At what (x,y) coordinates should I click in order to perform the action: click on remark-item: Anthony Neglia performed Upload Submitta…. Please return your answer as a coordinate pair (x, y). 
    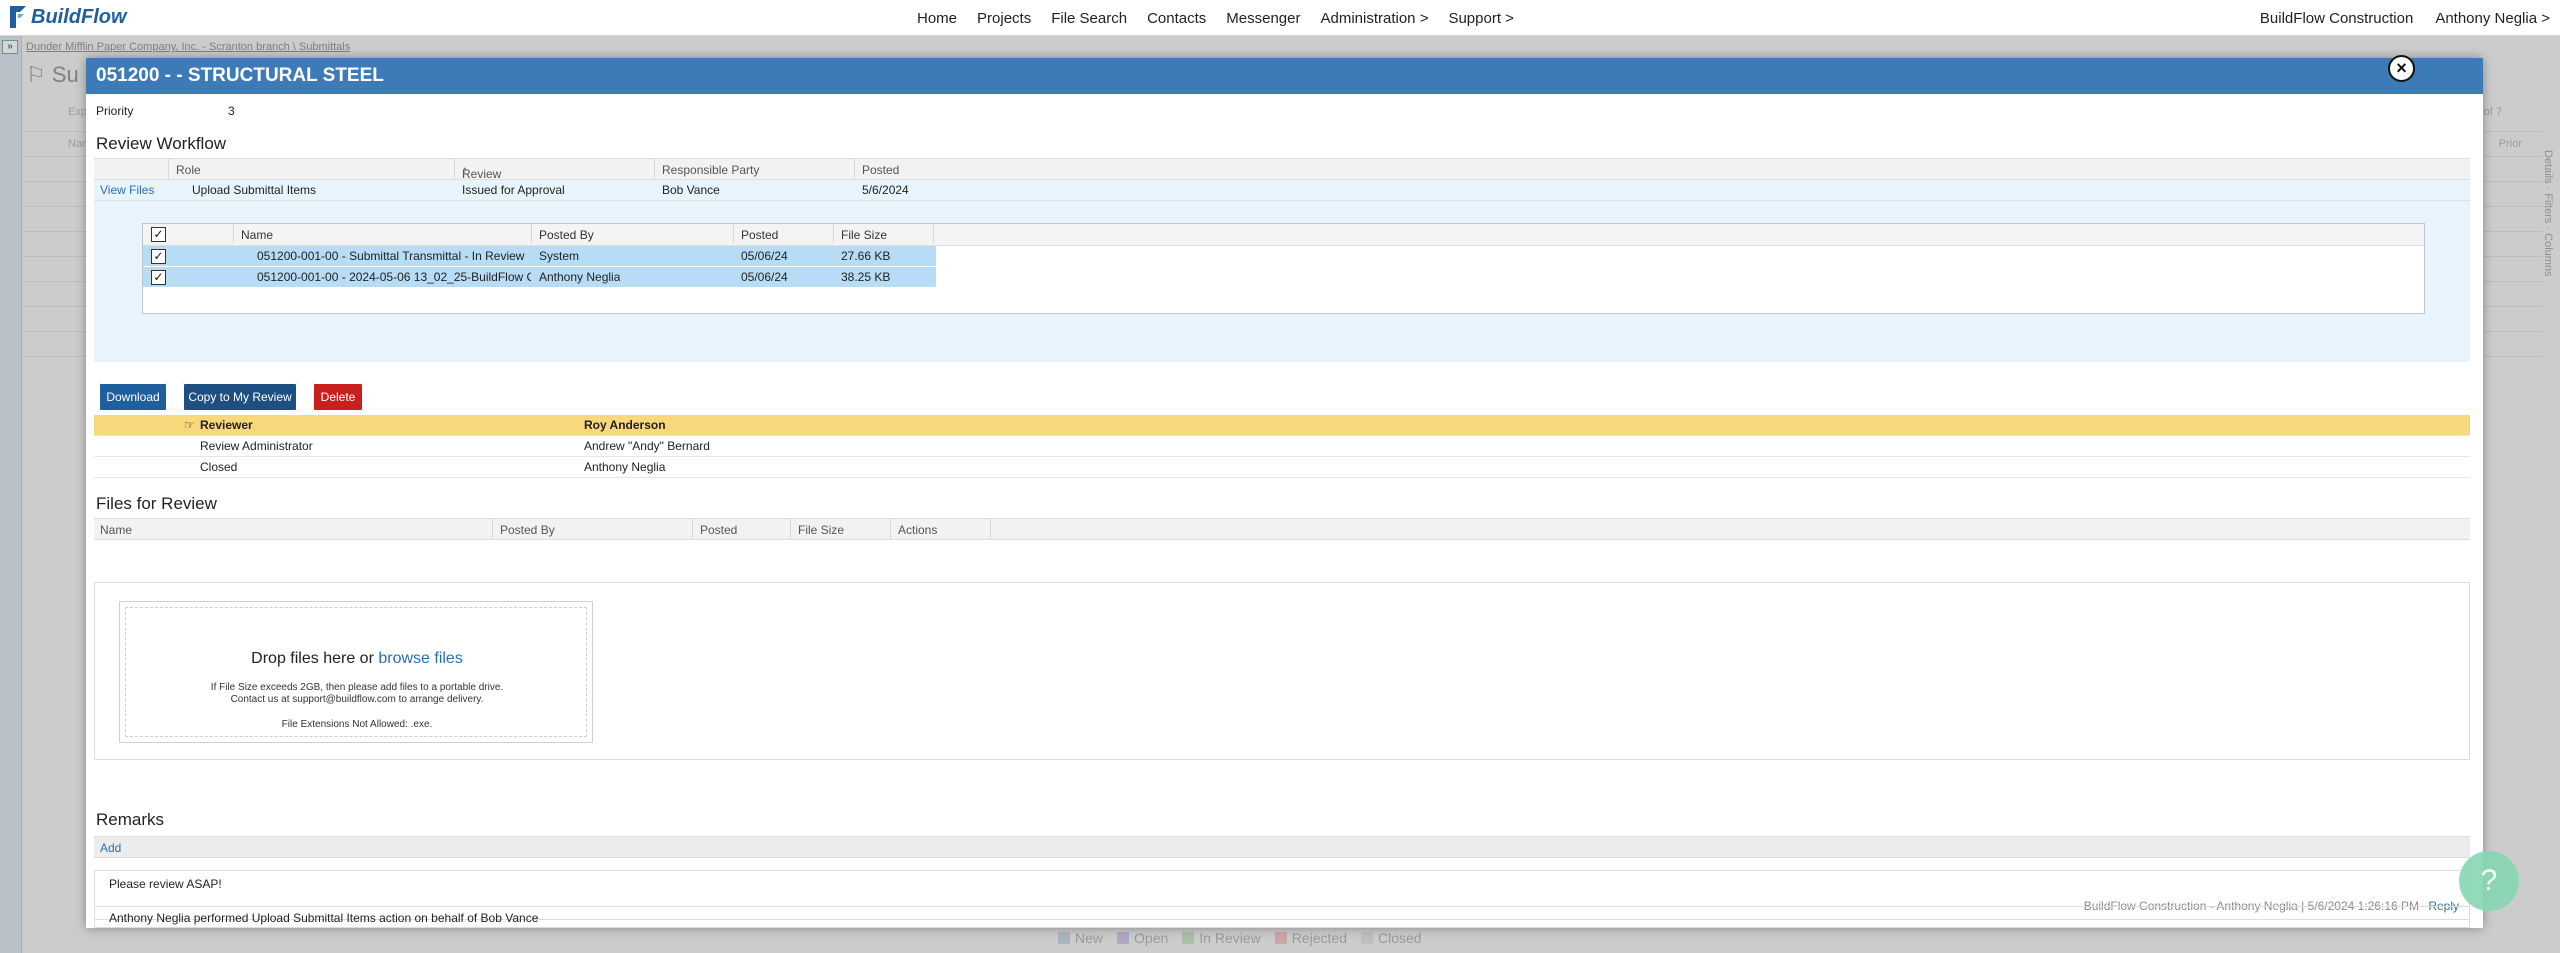
    Looking at the image, I should click on (1282, 917).